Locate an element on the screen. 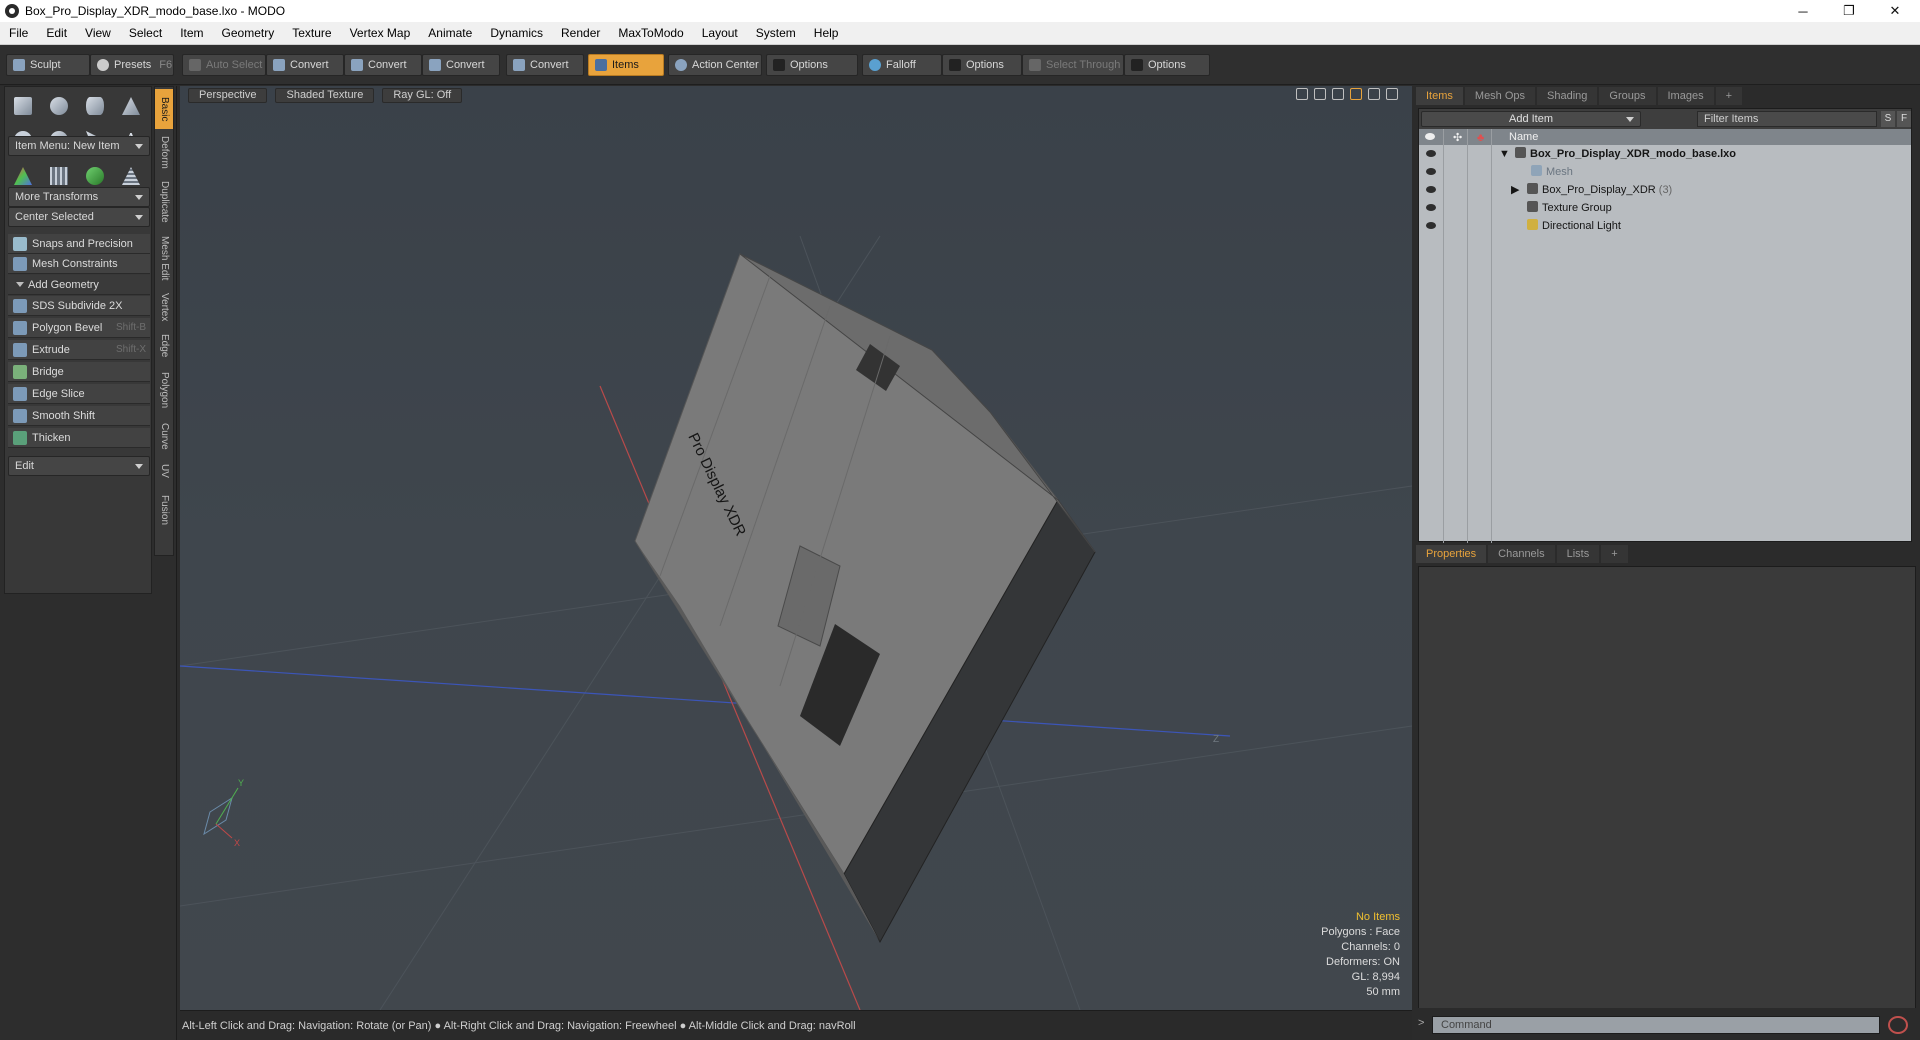 This screenshot has height=1040, width=1920. snaps-and-precision-button: Snaps and Precision is located at coordinates (79, 244).